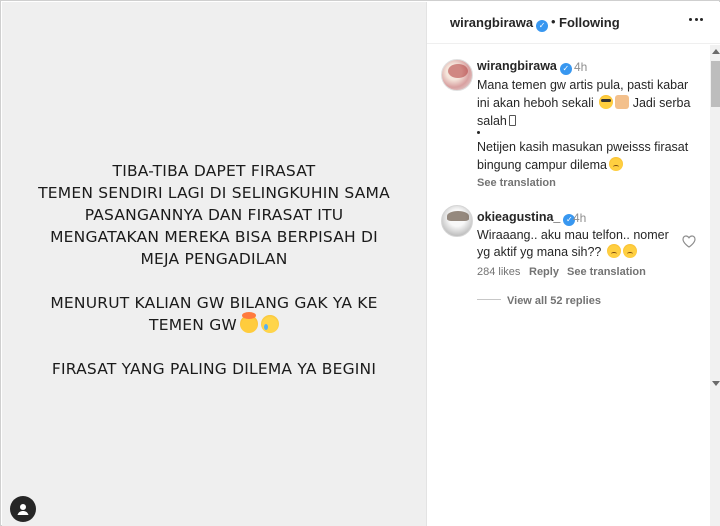  What do you see at coordinates (248, 322) in the screenshot?
I see `exploding-head-emoji-icon` at bounding box center [248, 322].